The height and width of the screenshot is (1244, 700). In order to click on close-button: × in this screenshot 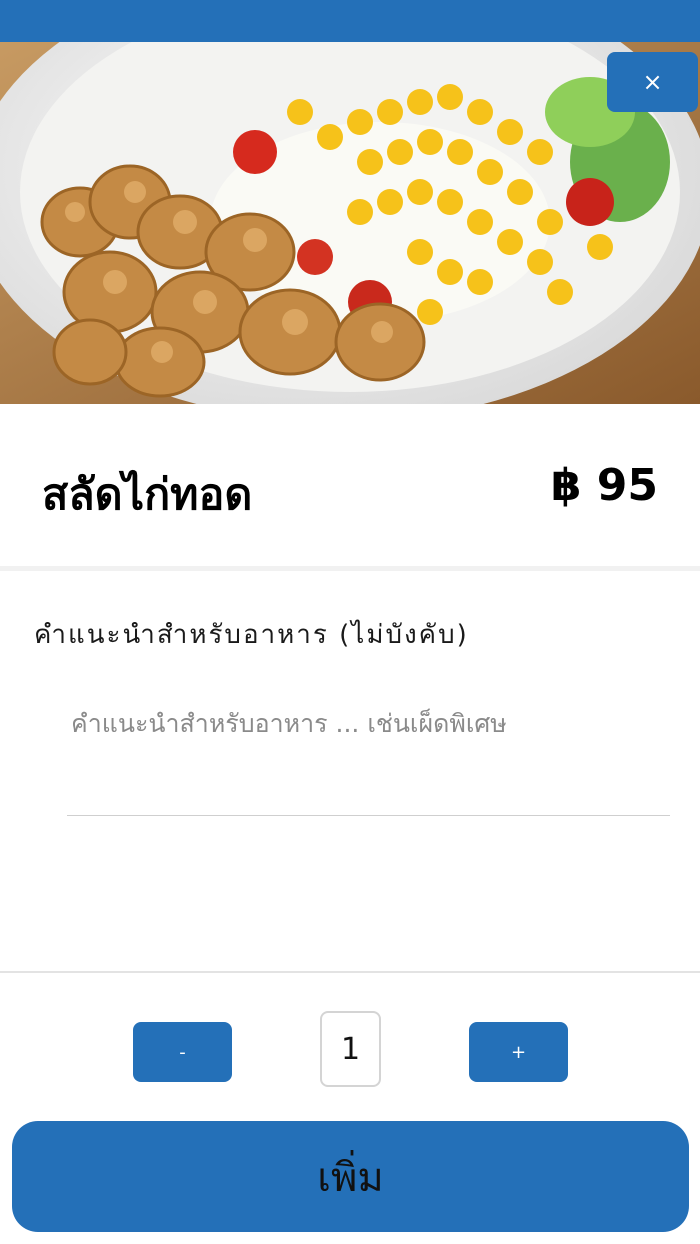, I will do `click(652, 82)`.